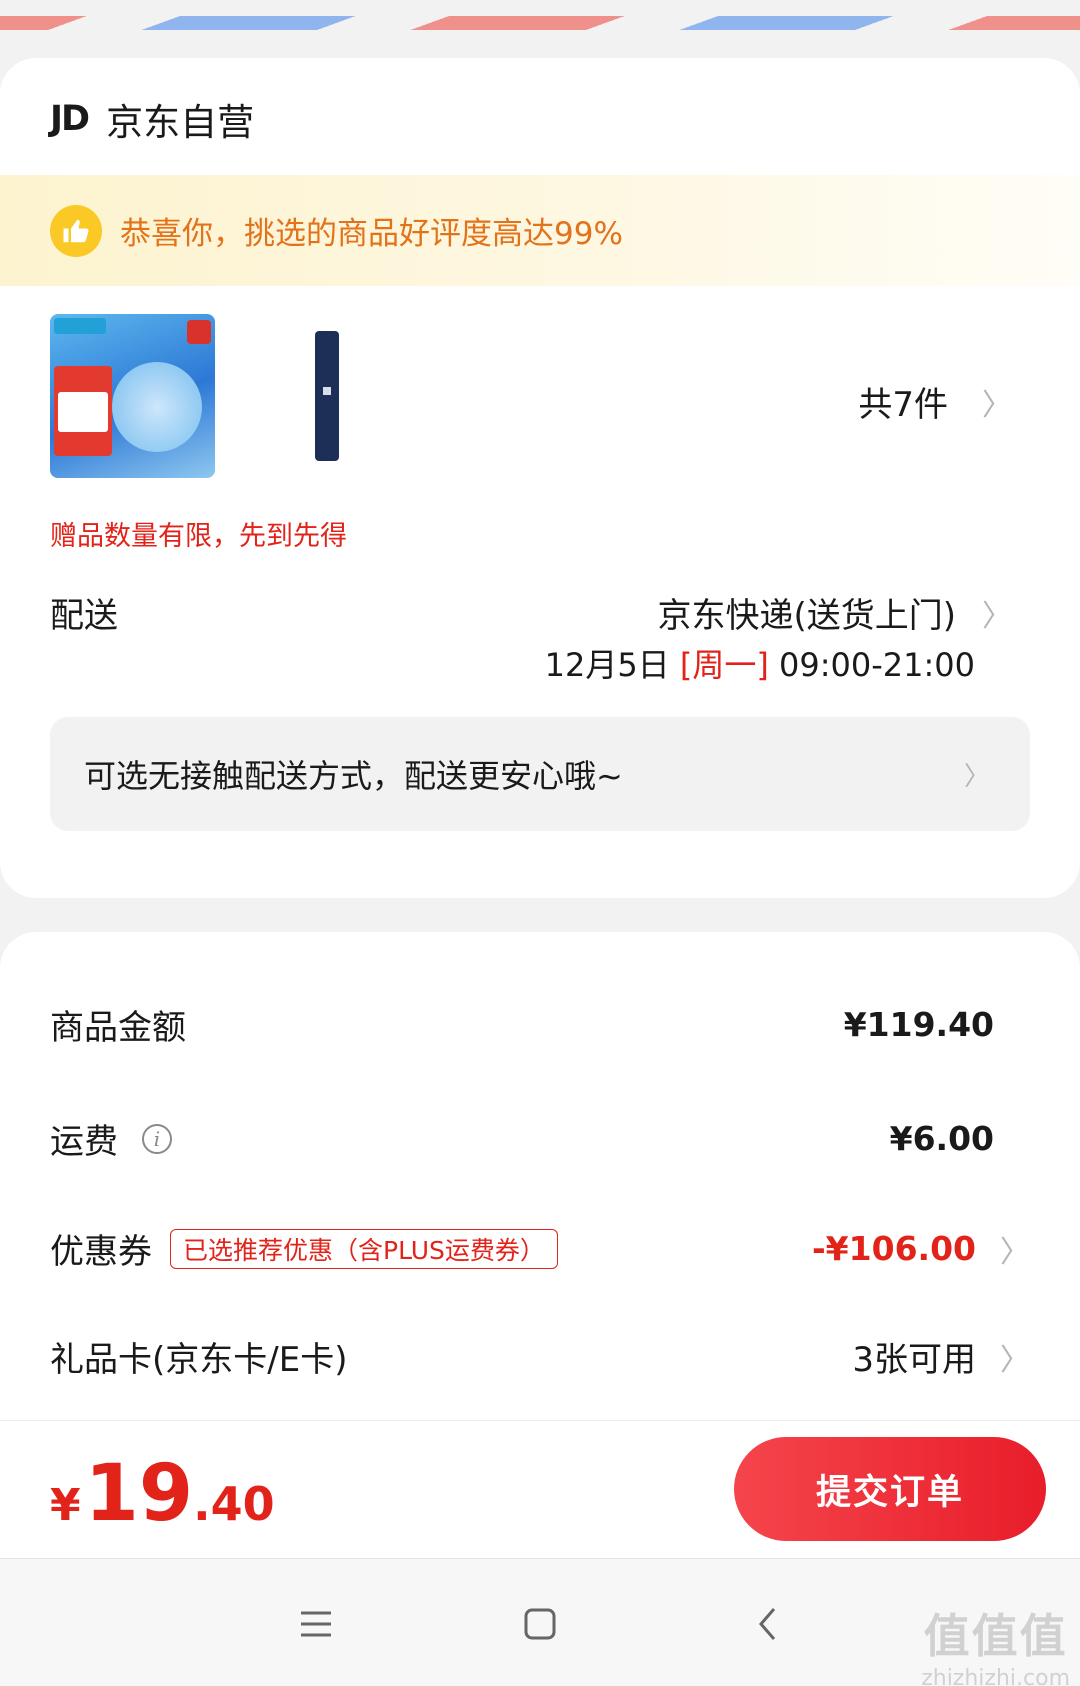 This screenshot has width=1080, height=1686. I want to click on freight-value: ¥6.00, so click(941, 1138).